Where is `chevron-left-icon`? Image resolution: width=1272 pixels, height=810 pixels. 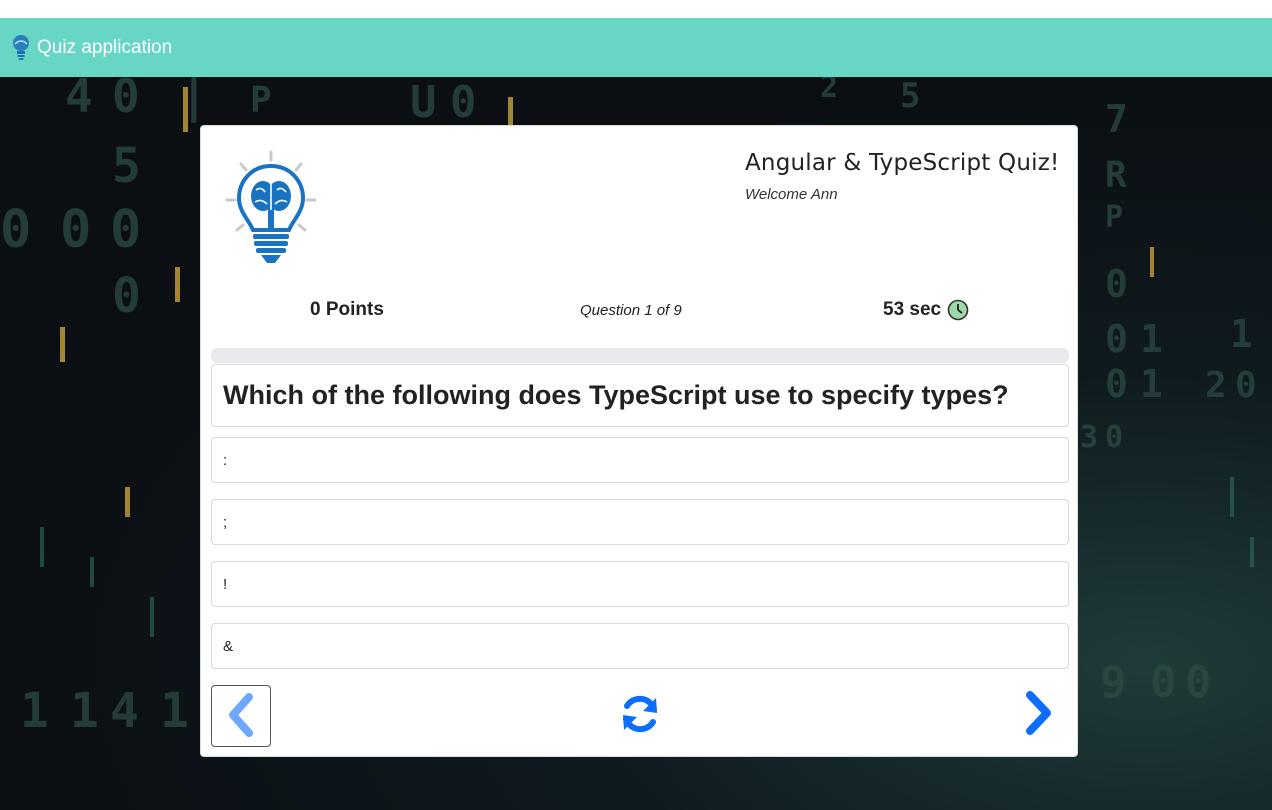 chevron-left-icon is located at coordinates (241, 716).